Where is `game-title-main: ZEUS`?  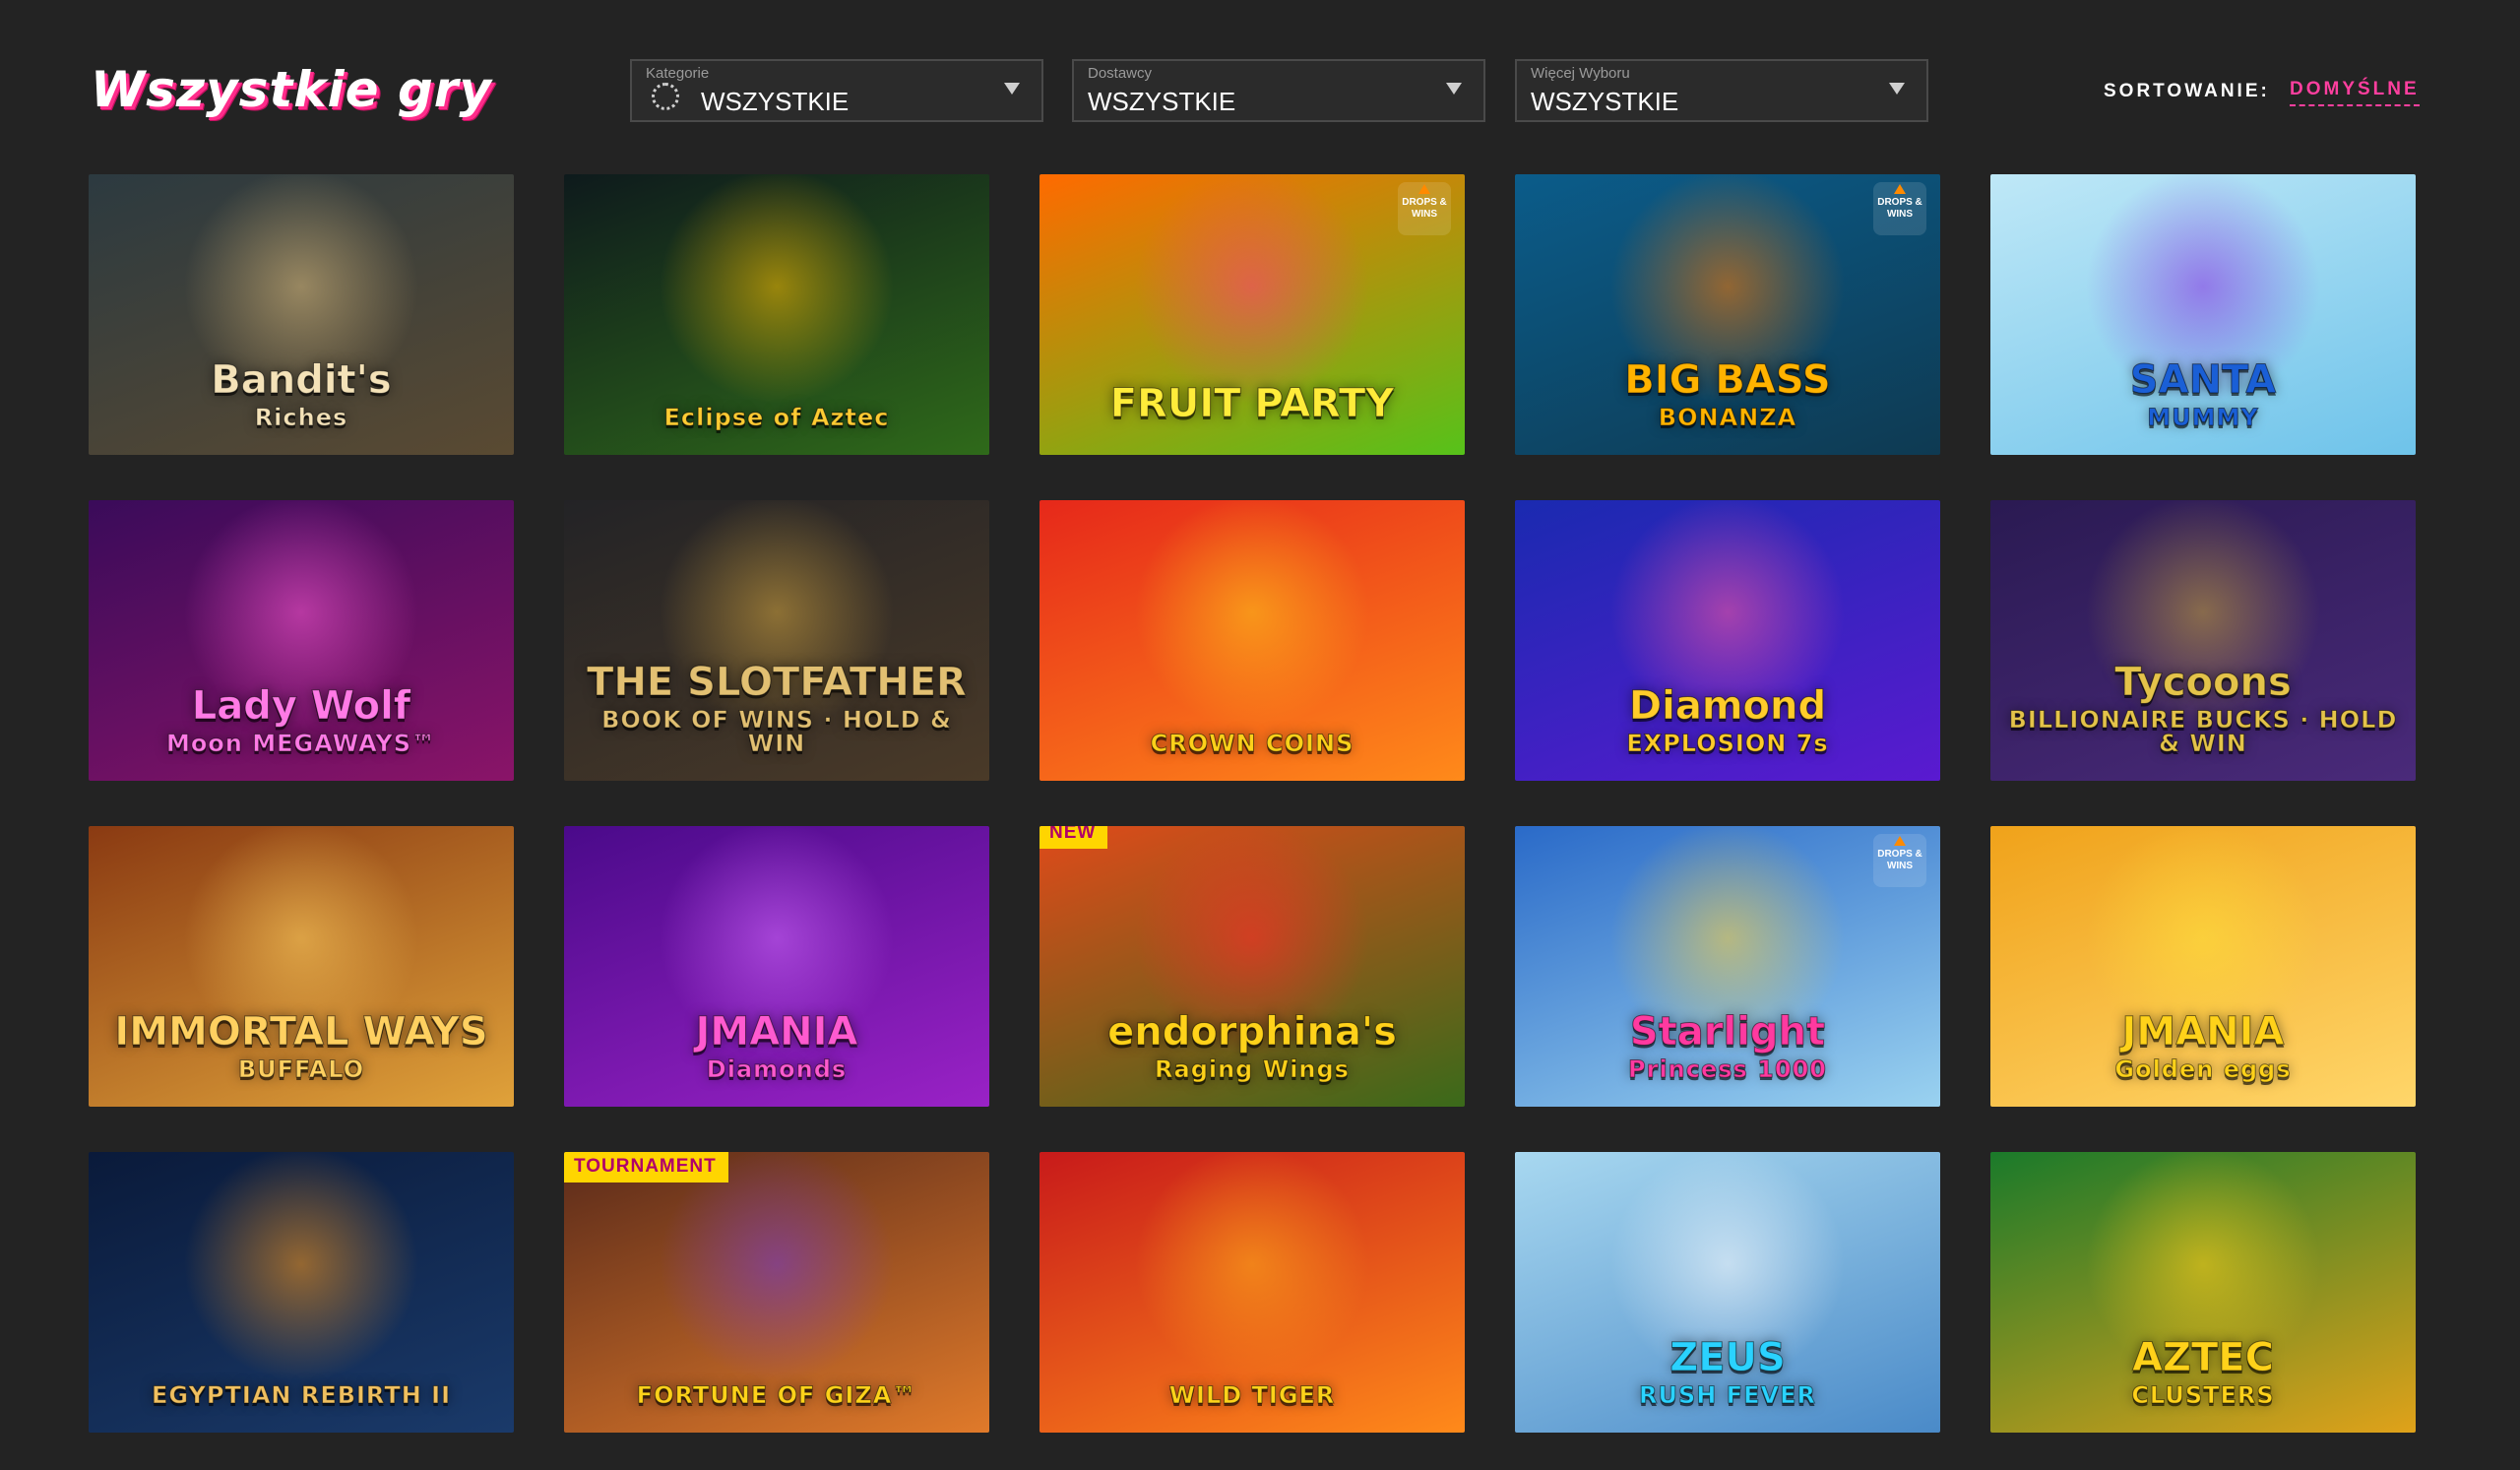
game-title-main: ZEUS is located at coordinates (1728, 1357).